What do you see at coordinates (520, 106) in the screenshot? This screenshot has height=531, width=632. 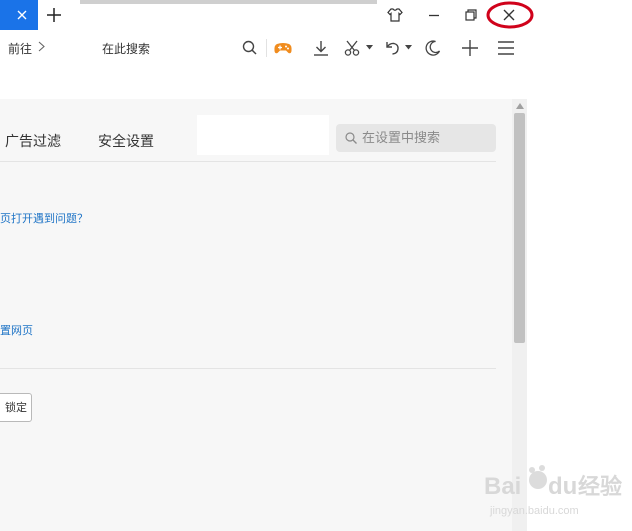 I see `scroll-up-arrow-icon` at bounding box center [520, 106].